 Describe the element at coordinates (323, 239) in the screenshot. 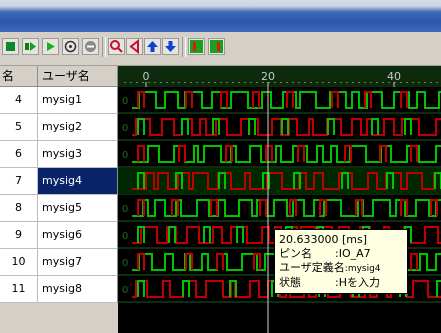

I see `tooltip-time: 20.633000 [ms]` at that location.